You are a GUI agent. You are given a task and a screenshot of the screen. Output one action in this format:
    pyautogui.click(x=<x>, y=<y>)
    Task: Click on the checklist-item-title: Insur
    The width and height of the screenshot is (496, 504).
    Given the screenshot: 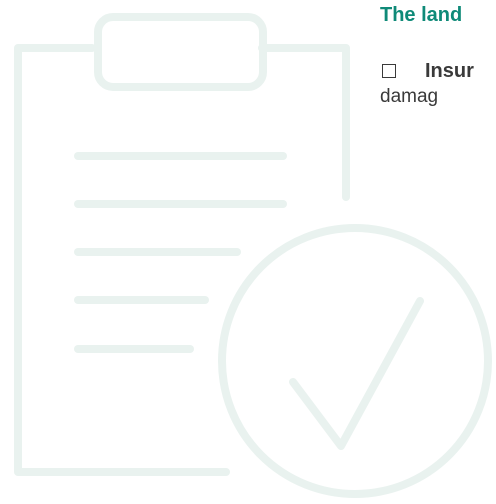 What is the action you would take?
    pyautogui.click(x=449, y=71)
    